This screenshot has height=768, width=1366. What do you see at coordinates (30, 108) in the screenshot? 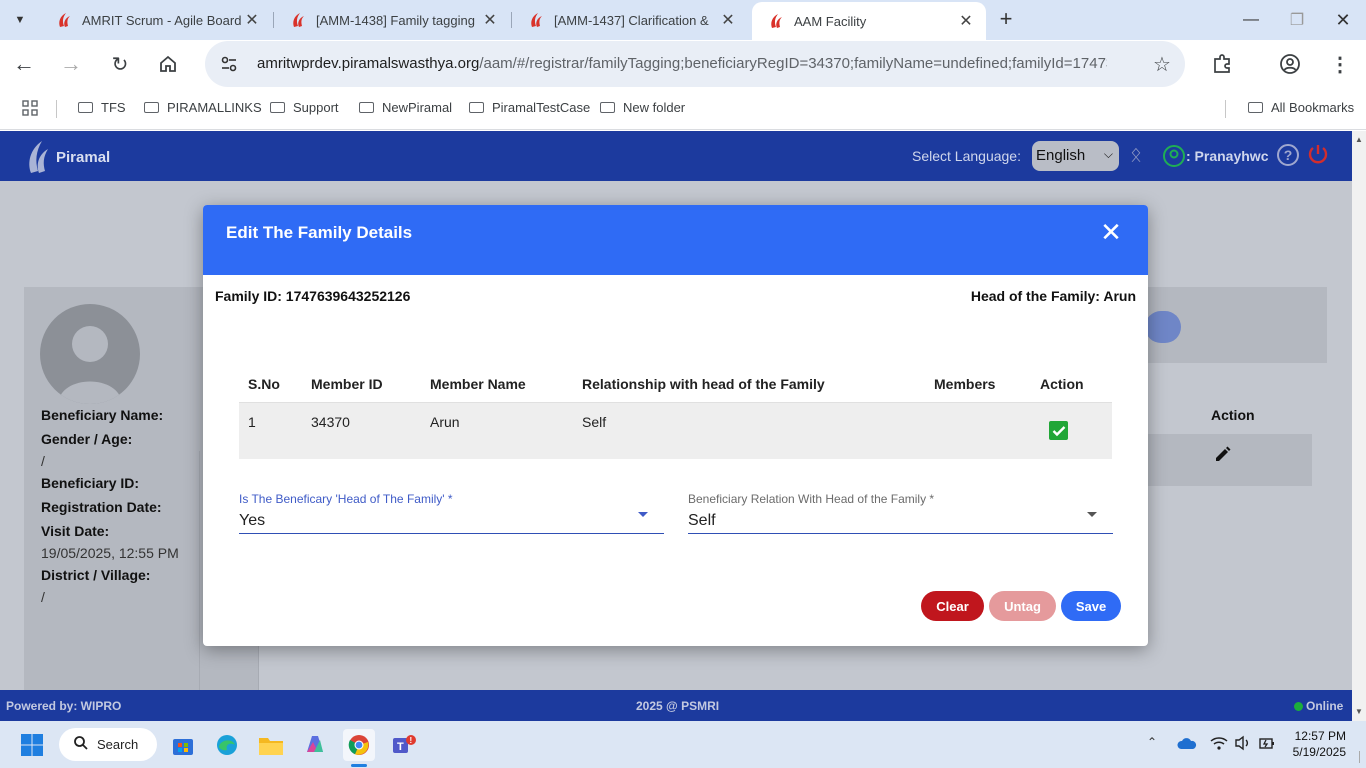
I see `apps-grid-icon` at bounding box center [30, 108].